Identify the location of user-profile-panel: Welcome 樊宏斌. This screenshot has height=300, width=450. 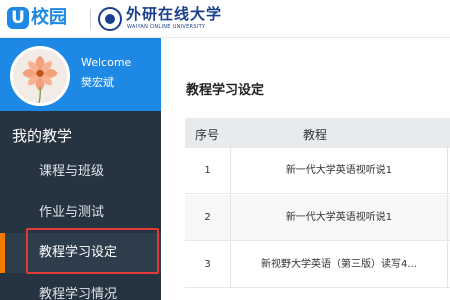
(80, 74).